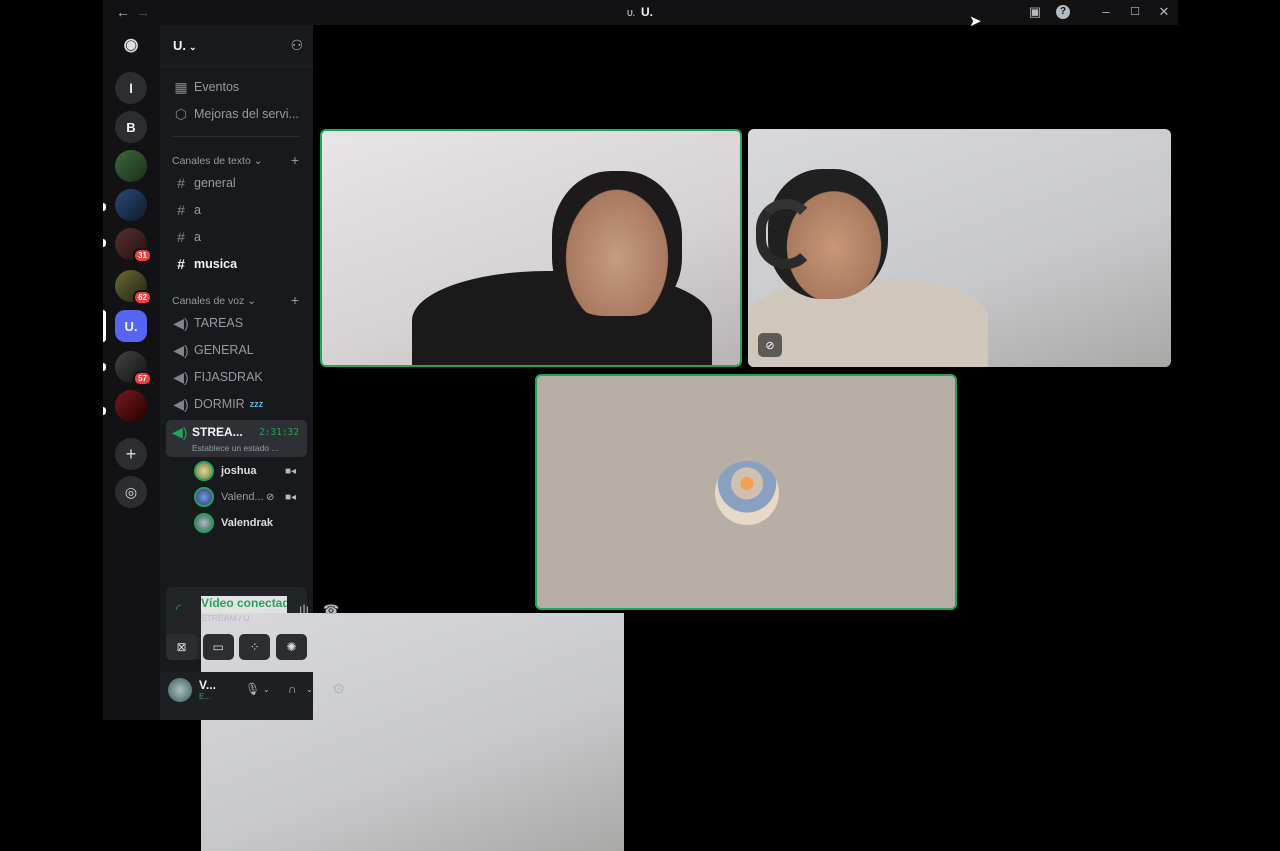 Image resolution: width=1280 pixels, height=851 pixels. What do you see at coordinates (185, 45) in the screenshot?
I see `server-name: U. ⌄` at bounding box center [185, 45].